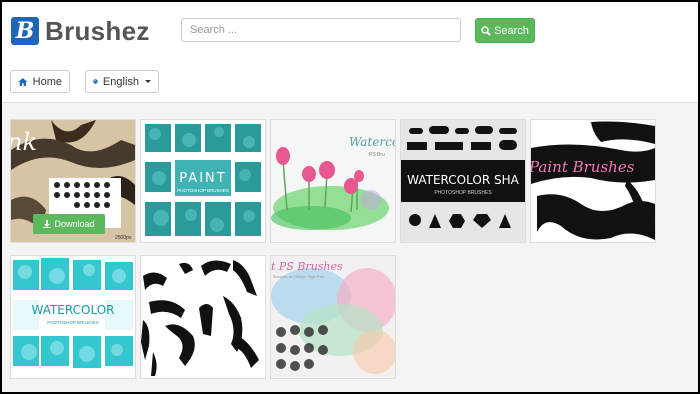 The height and width of the screenshot is (394, 700). What do you see at coordinates (74, 224) in the screenshot?
I see `download-label: Download` at bounding box center [74, 224].